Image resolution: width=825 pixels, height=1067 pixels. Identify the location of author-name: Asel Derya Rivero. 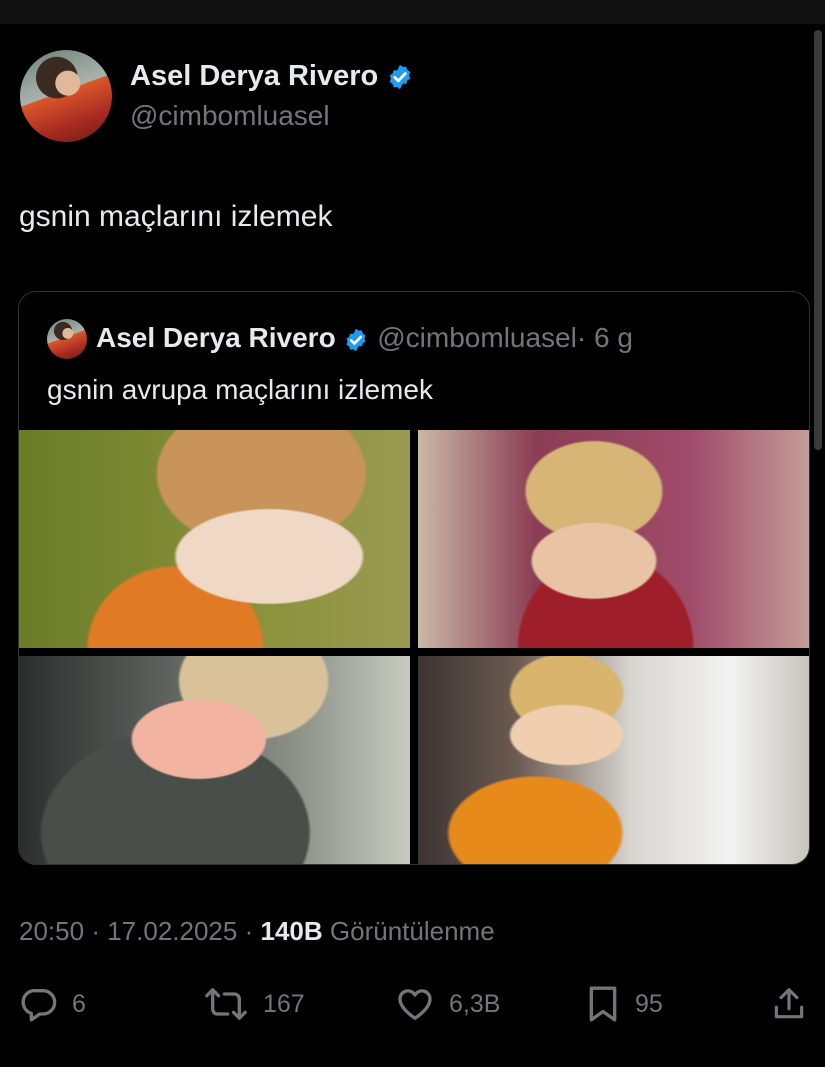
(254, 76).